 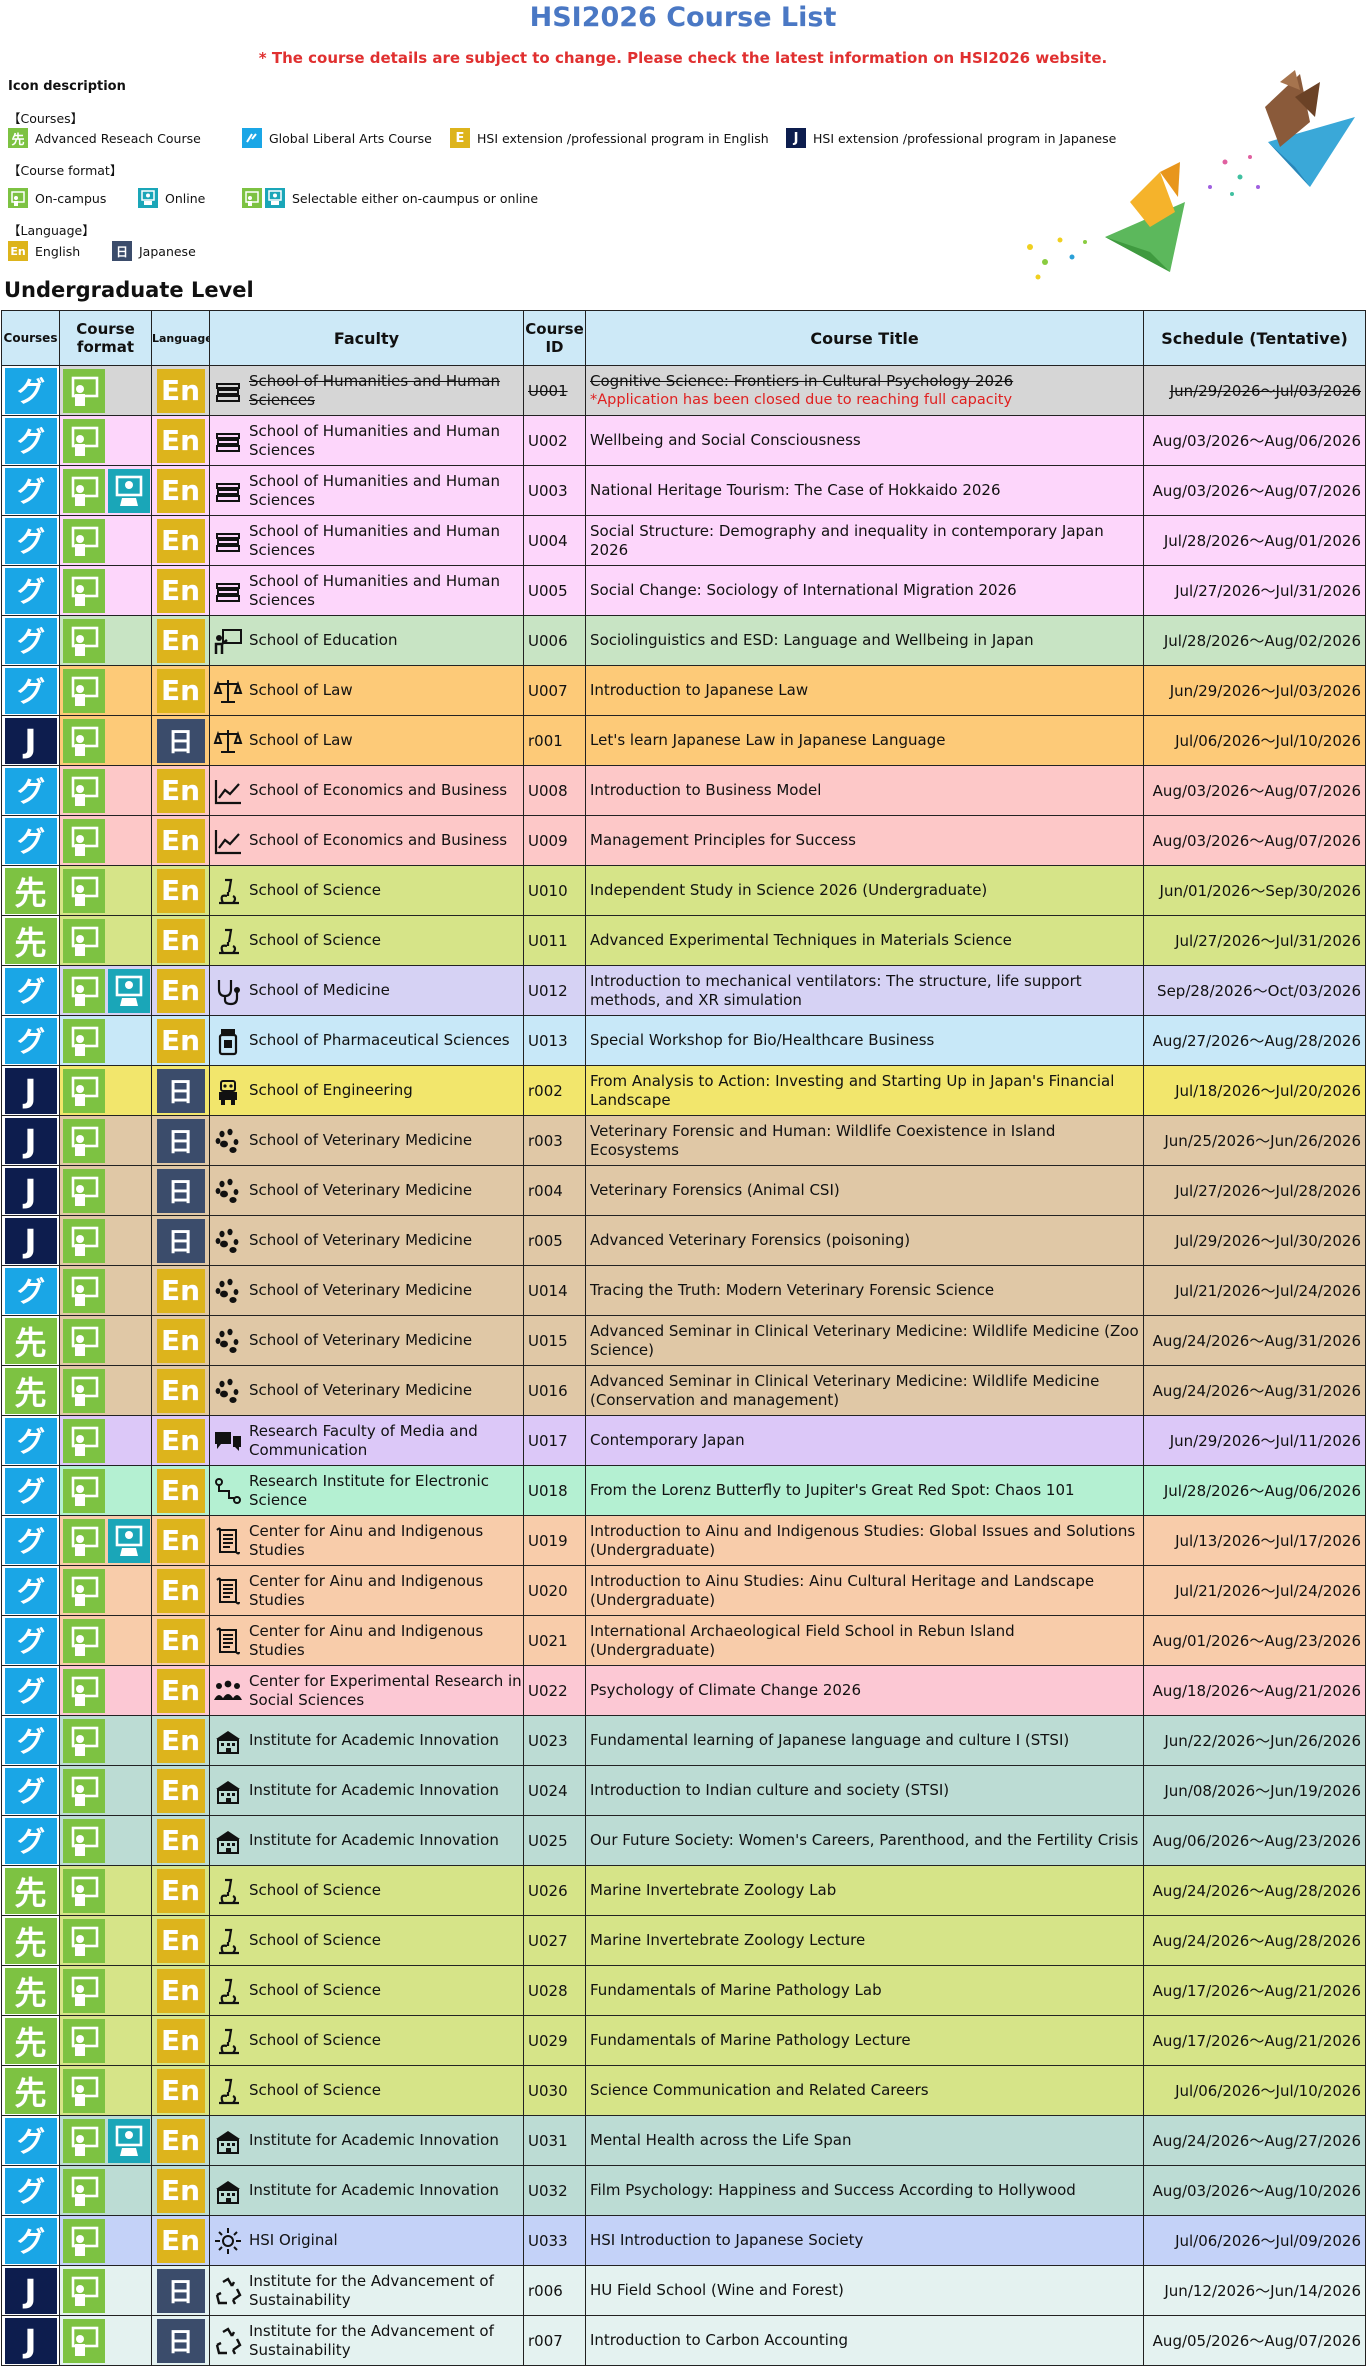 What do you see at coordinates (723, 840) in the screenshot?
I see `course-title: Management Principles for Success` at bounding box center [723, 840].